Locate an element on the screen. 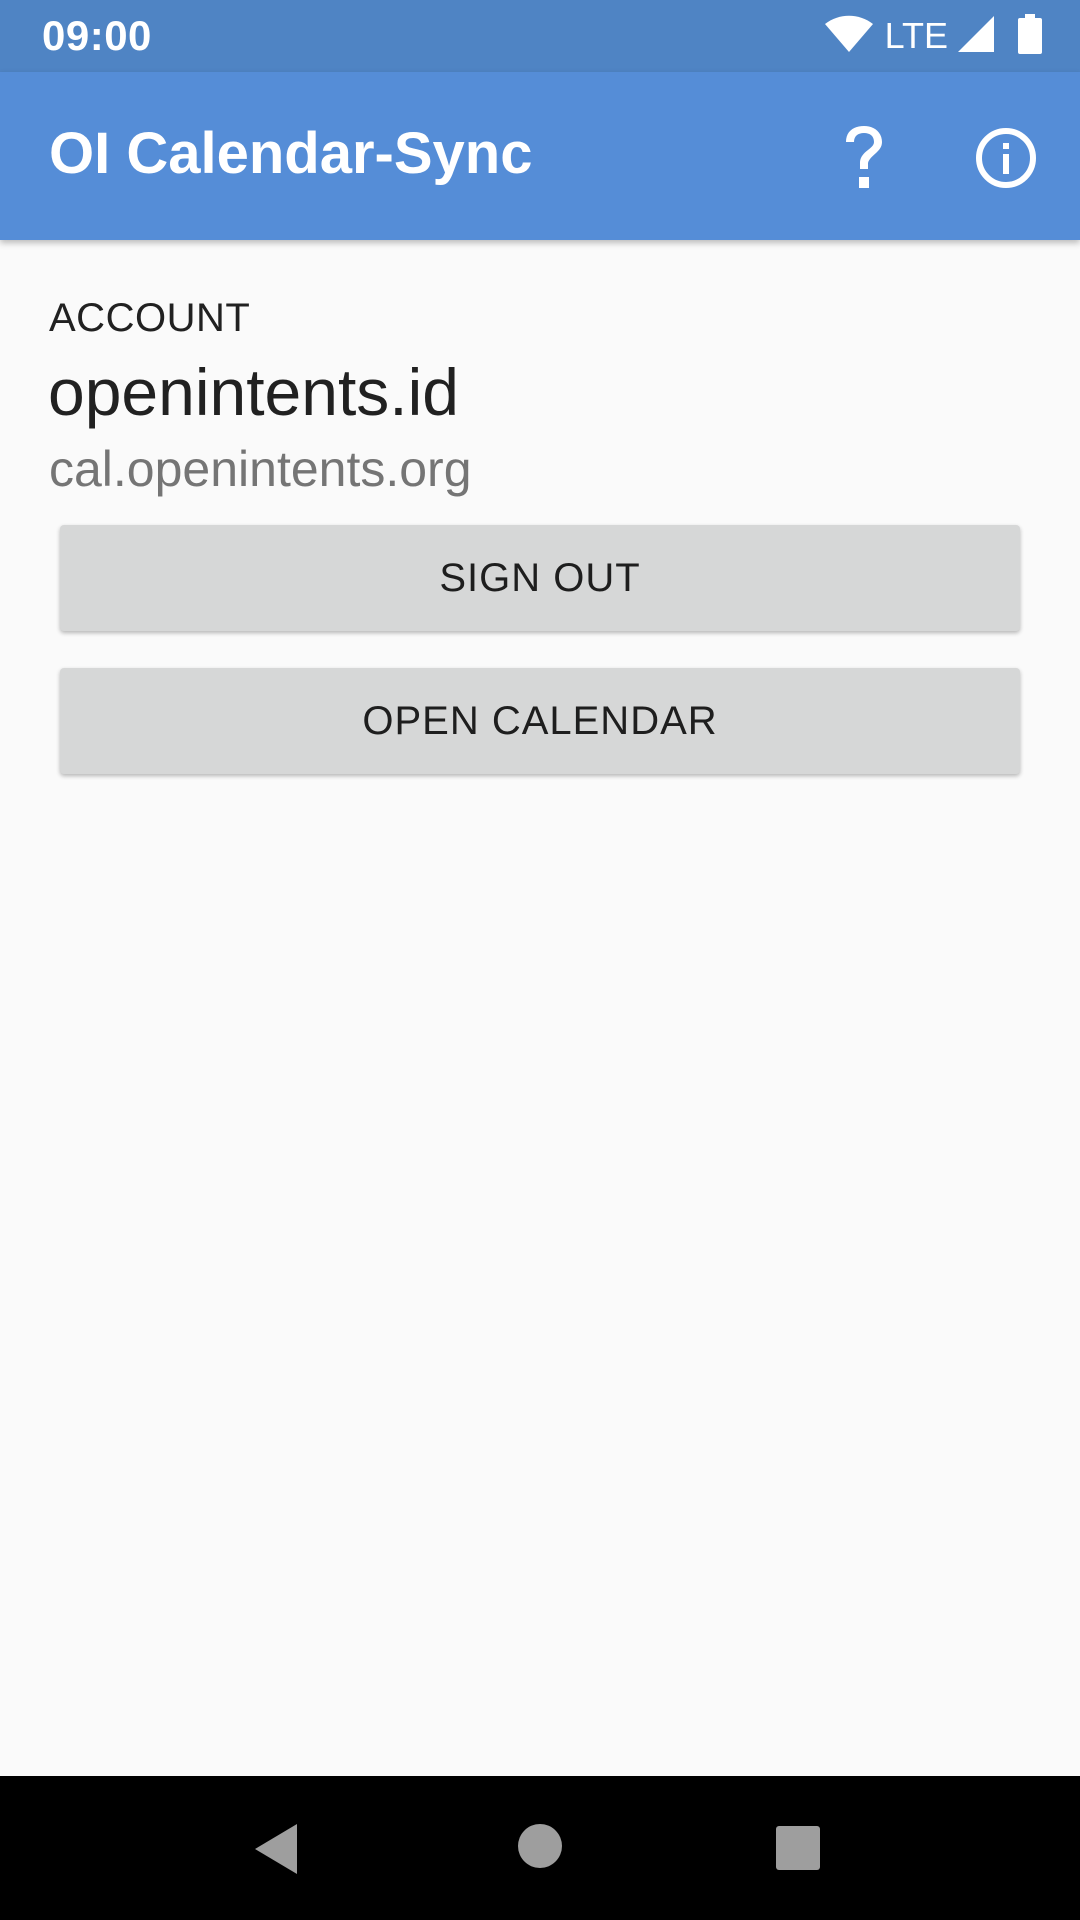  wifi-icon is located at coordinates (848, 36).